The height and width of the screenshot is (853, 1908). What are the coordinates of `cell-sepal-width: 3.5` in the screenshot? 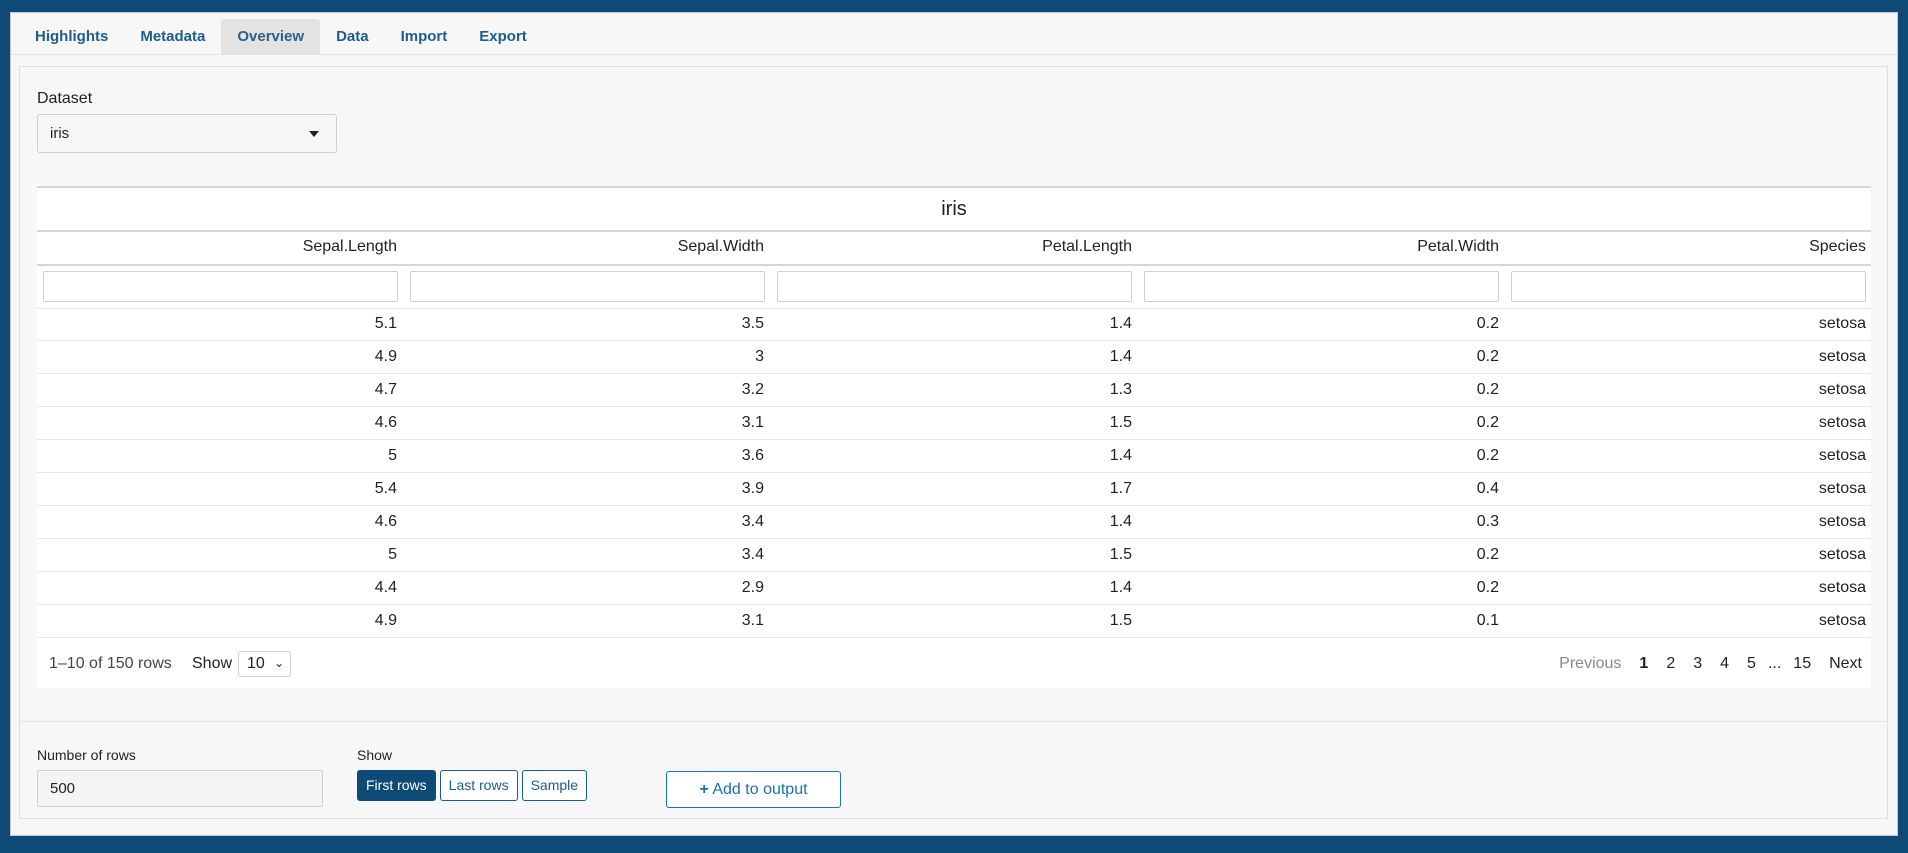 It's located at (752, 323).